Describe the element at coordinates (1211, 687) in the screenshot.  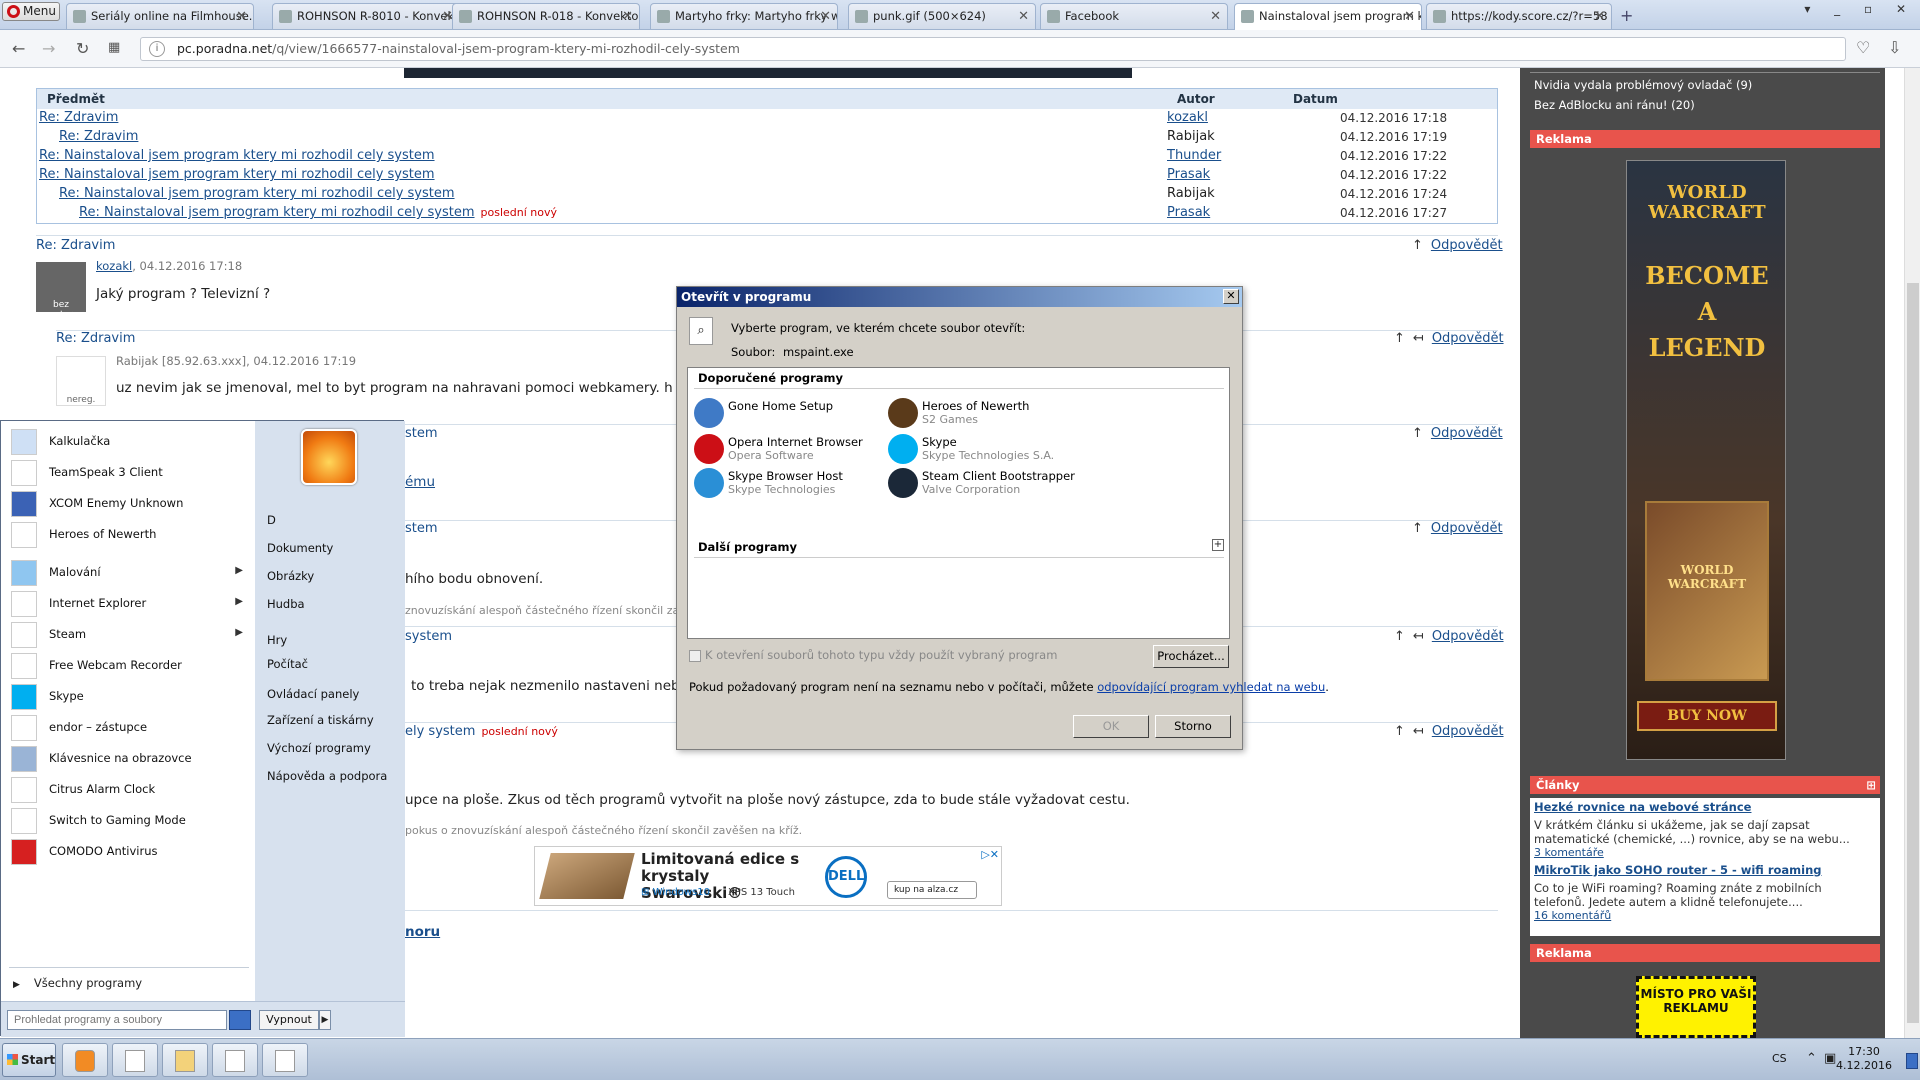
I see `search-web-link: odpovídající program vyhledat na webu` at that location.